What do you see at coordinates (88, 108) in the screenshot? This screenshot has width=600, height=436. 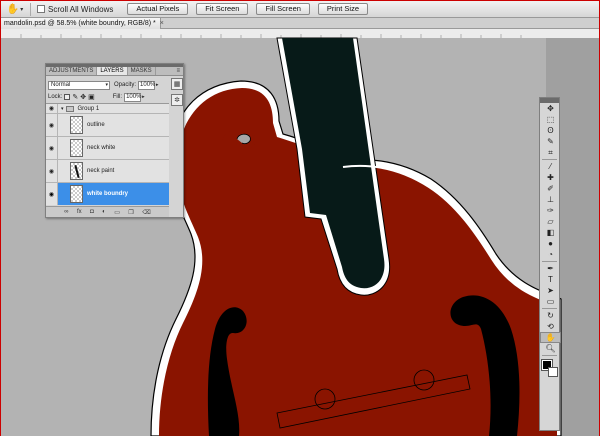 I see `group-name: Group 1` at bounding box center [88, 108].